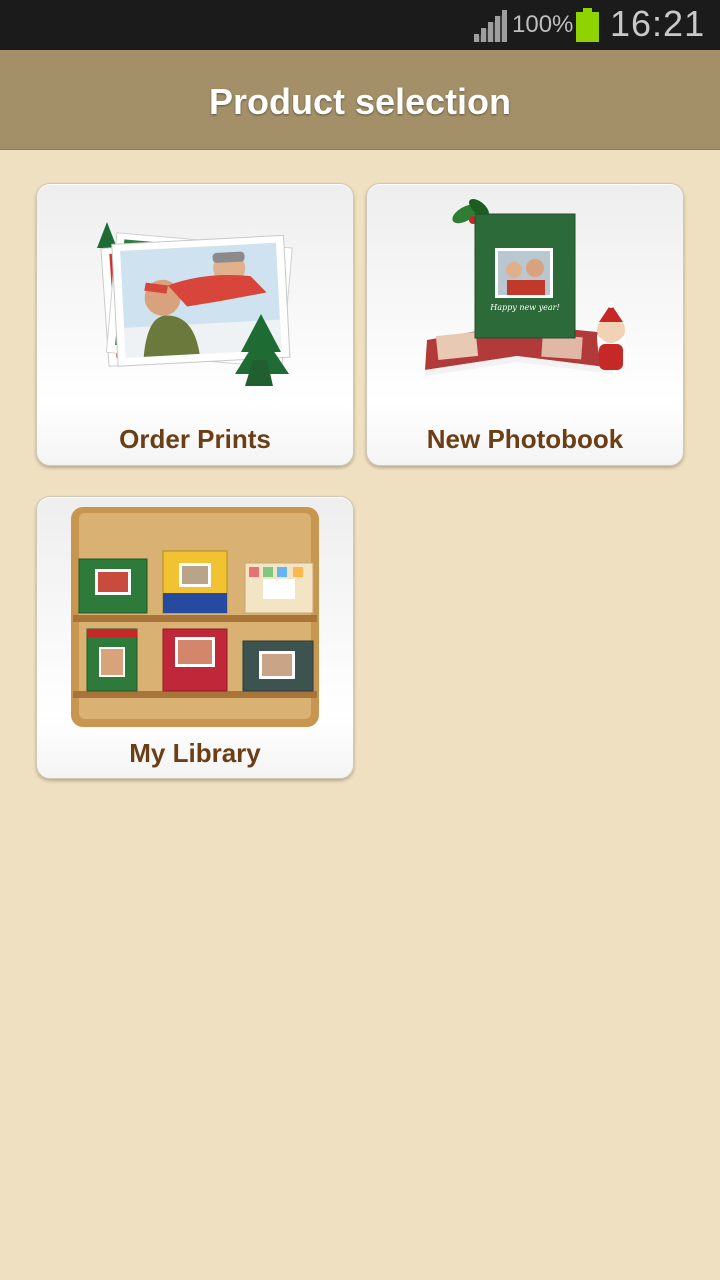 The height and width of the screenshot is (1280, 720). Describe the element at coordinates (195, 439) in the screenshot. I see `order-prints-label: Order Prints` at that location.